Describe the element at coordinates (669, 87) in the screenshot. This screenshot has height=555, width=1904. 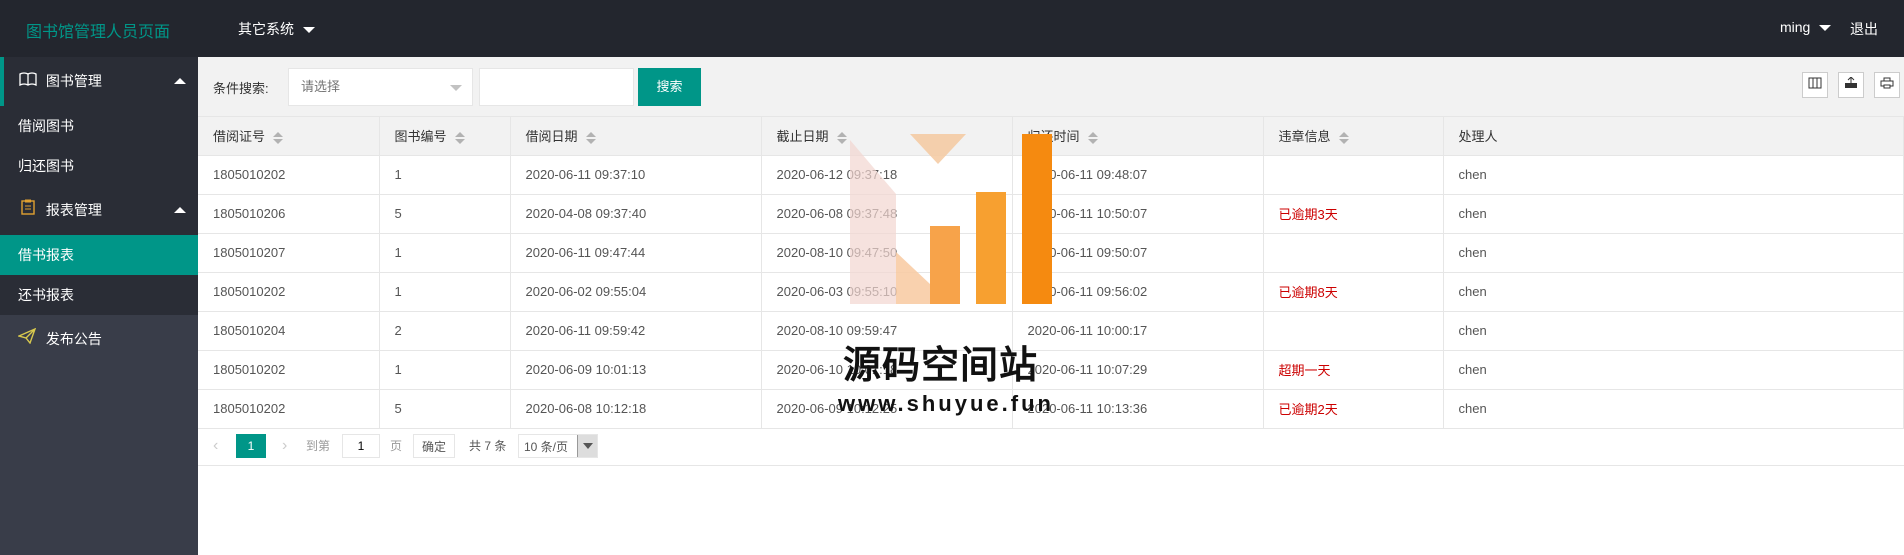
I see `search-button: 搜索` at that location.